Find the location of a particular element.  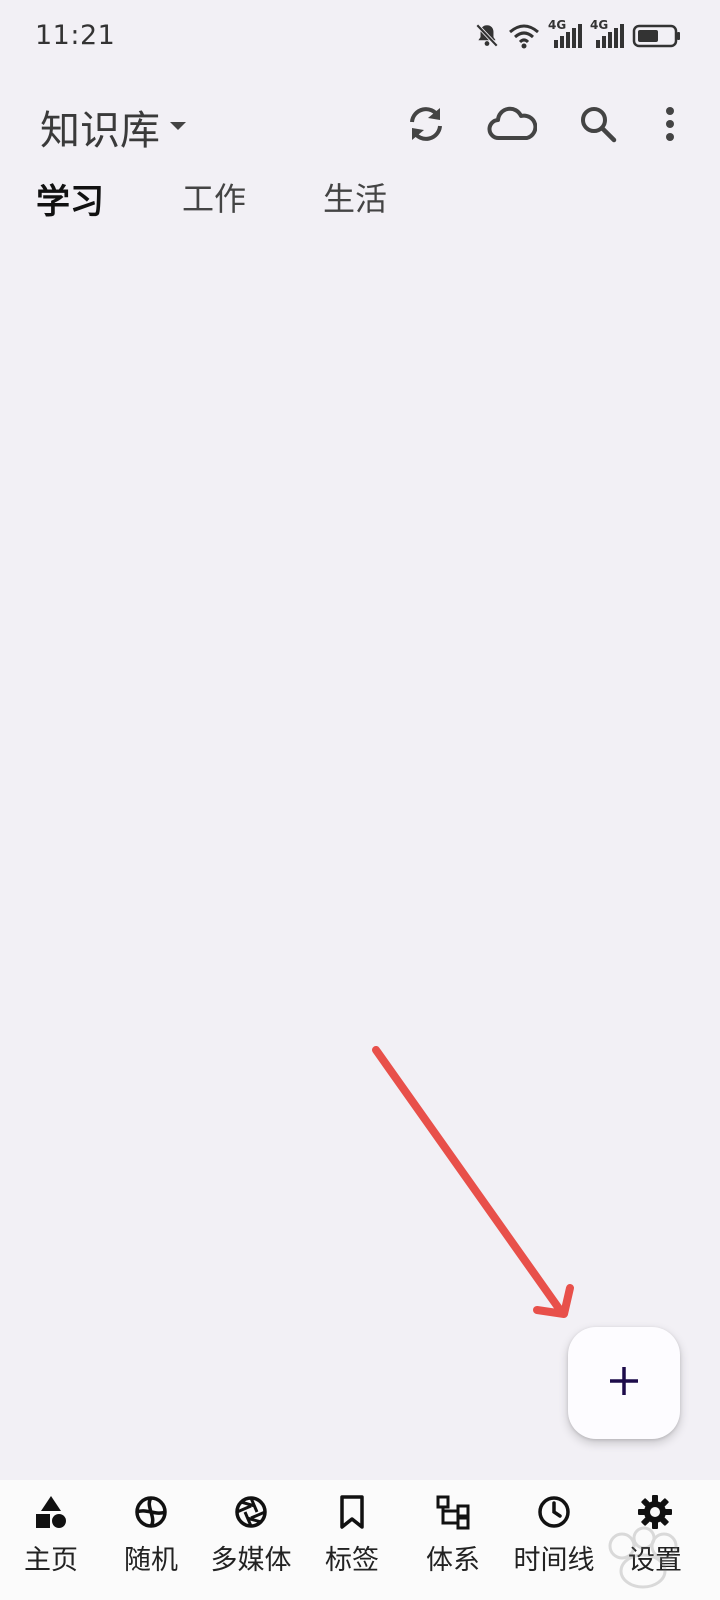

category-tabs: 学习 工作 生活 is located at coordinates (360, 196).